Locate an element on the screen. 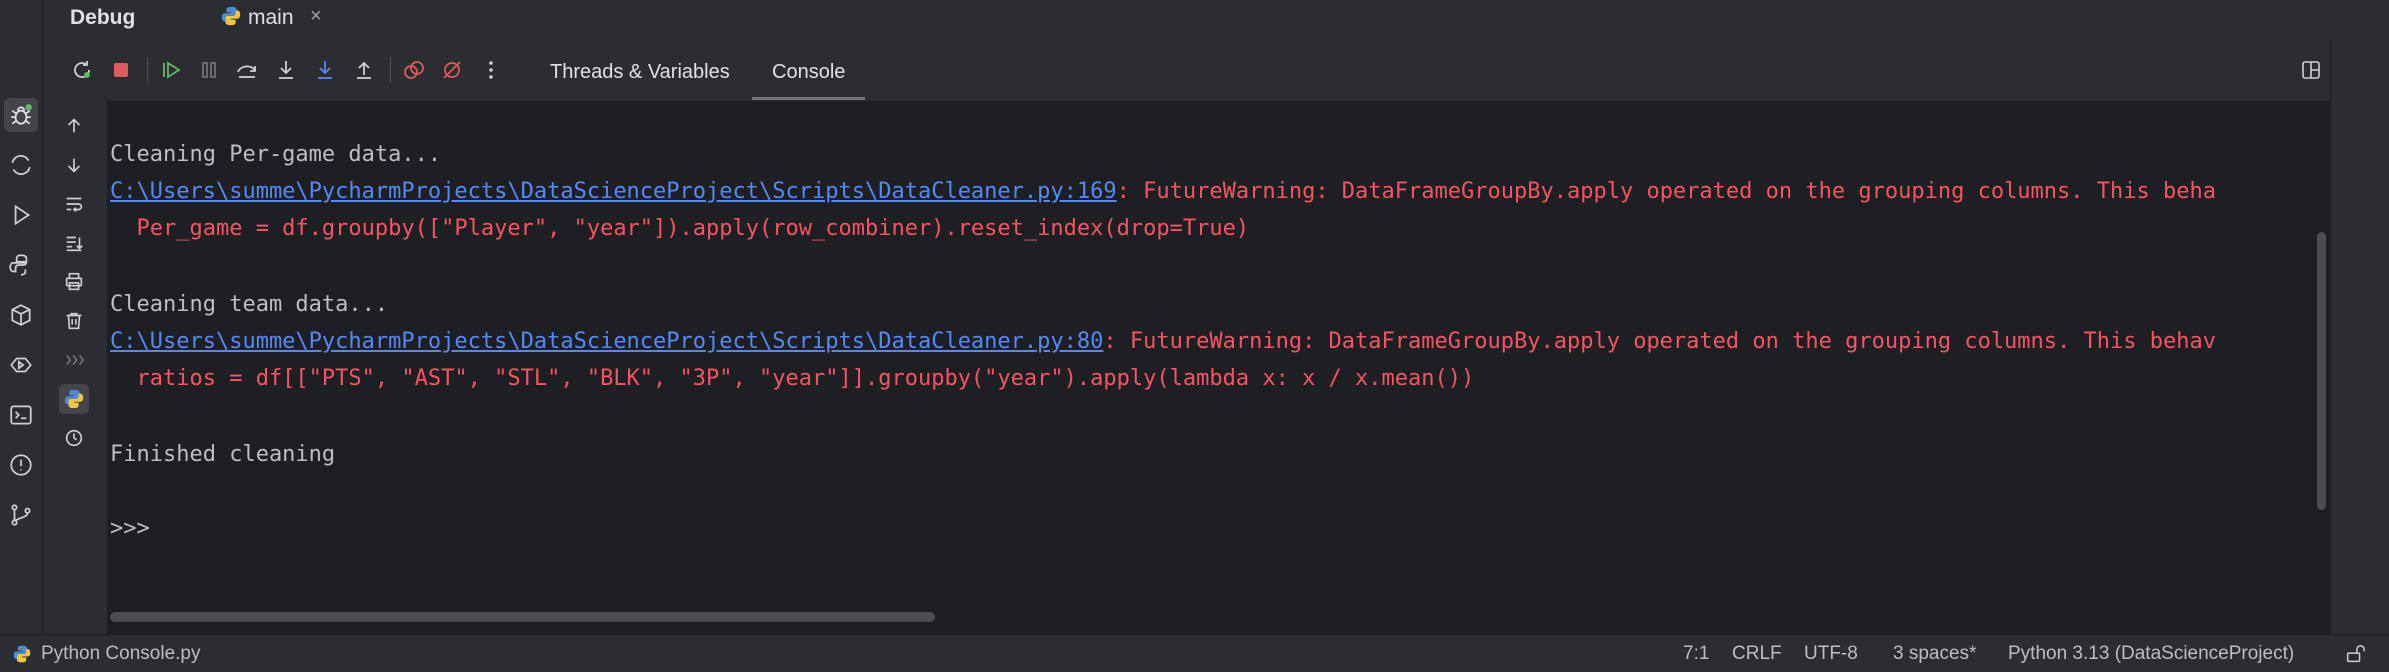 The image size is (2389, 672). horizontal-scrollbar-thumb is located at coordinates (522, 617).